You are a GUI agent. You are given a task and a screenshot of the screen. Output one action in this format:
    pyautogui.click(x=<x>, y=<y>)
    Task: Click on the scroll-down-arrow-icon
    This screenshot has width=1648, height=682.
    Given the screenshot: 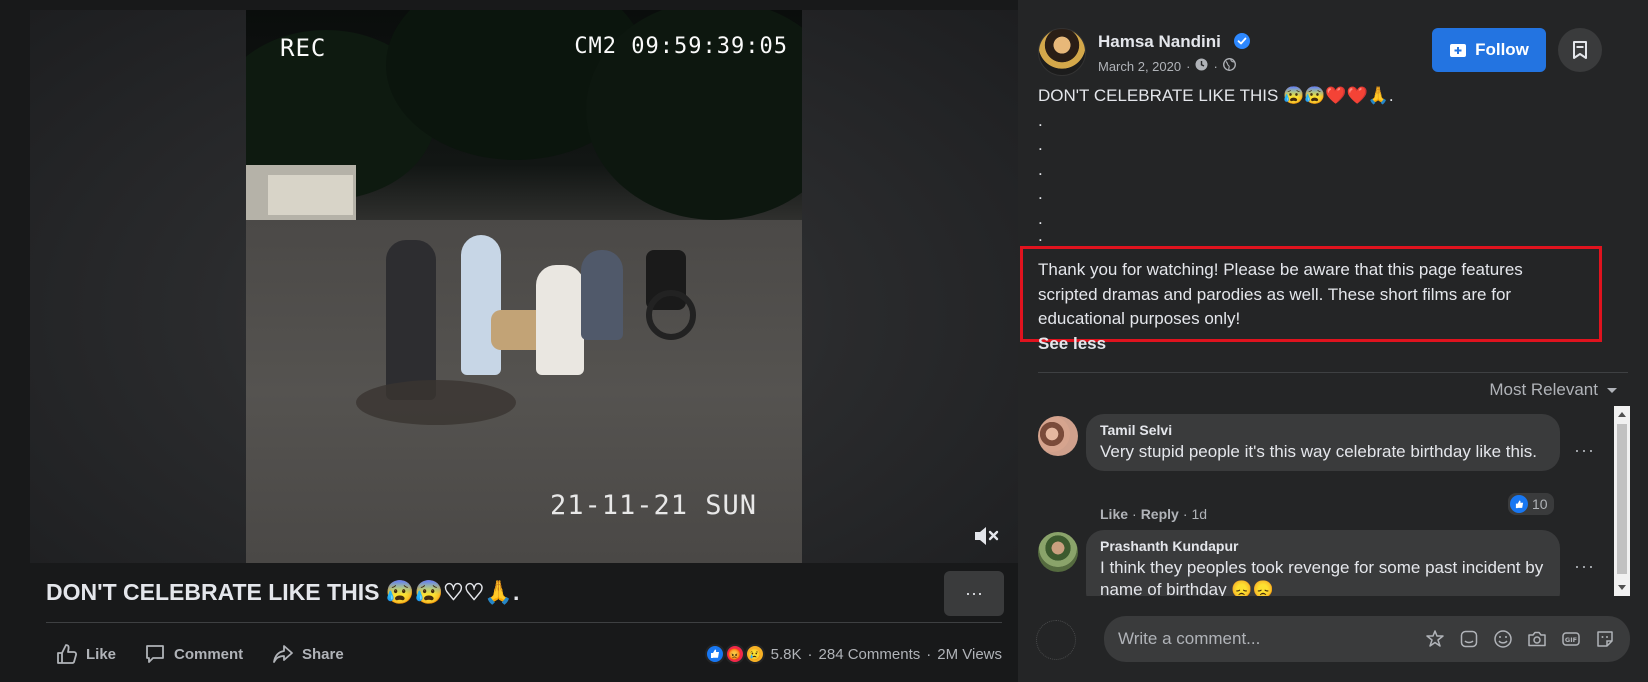 What is the action you would take?
    pyautogui.click(x=1622, y=587)
    